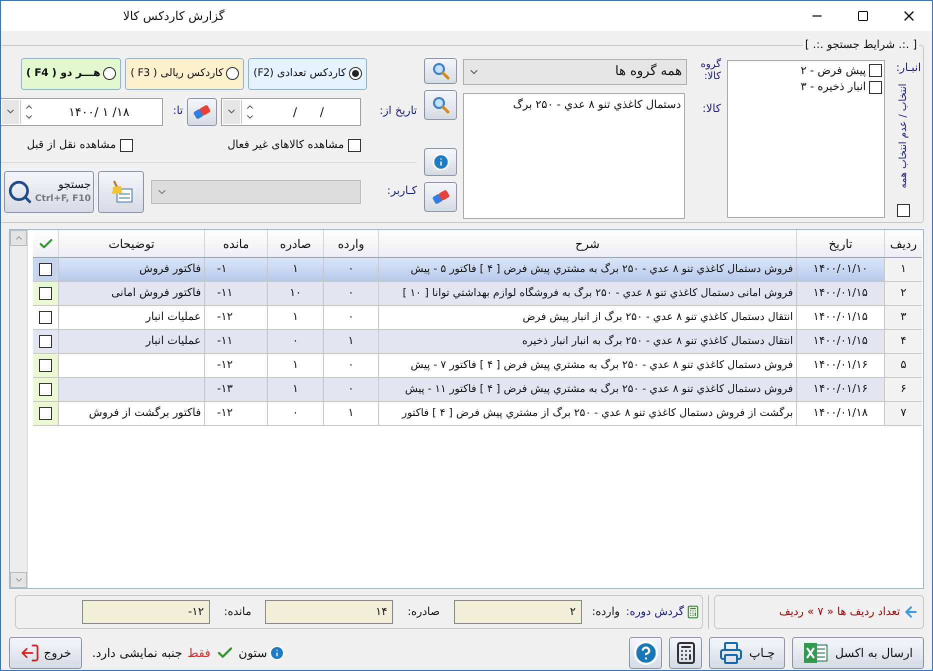 The height and width of the screenshot is (671, 933). What do you see at coordinates (839, 612) in the screenshot?
I see `row-count-text: تعداد ردیف ها « ۷ » ردیف` at bounding box center [839, 612].